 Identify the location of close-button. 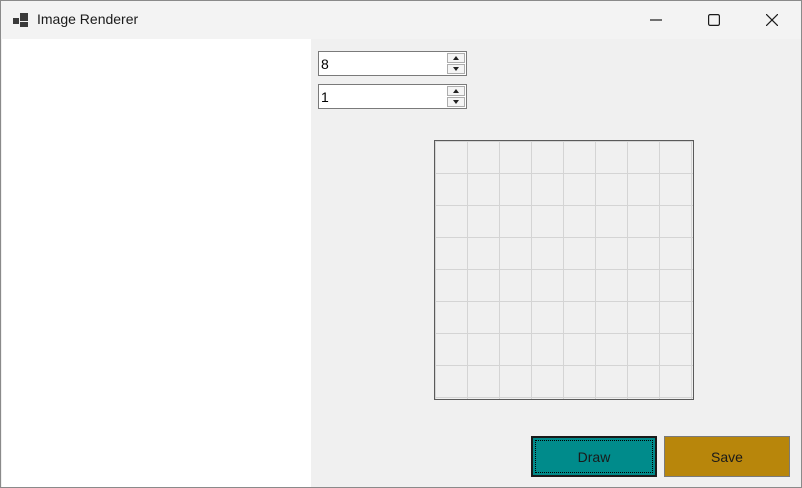
(772, 20).